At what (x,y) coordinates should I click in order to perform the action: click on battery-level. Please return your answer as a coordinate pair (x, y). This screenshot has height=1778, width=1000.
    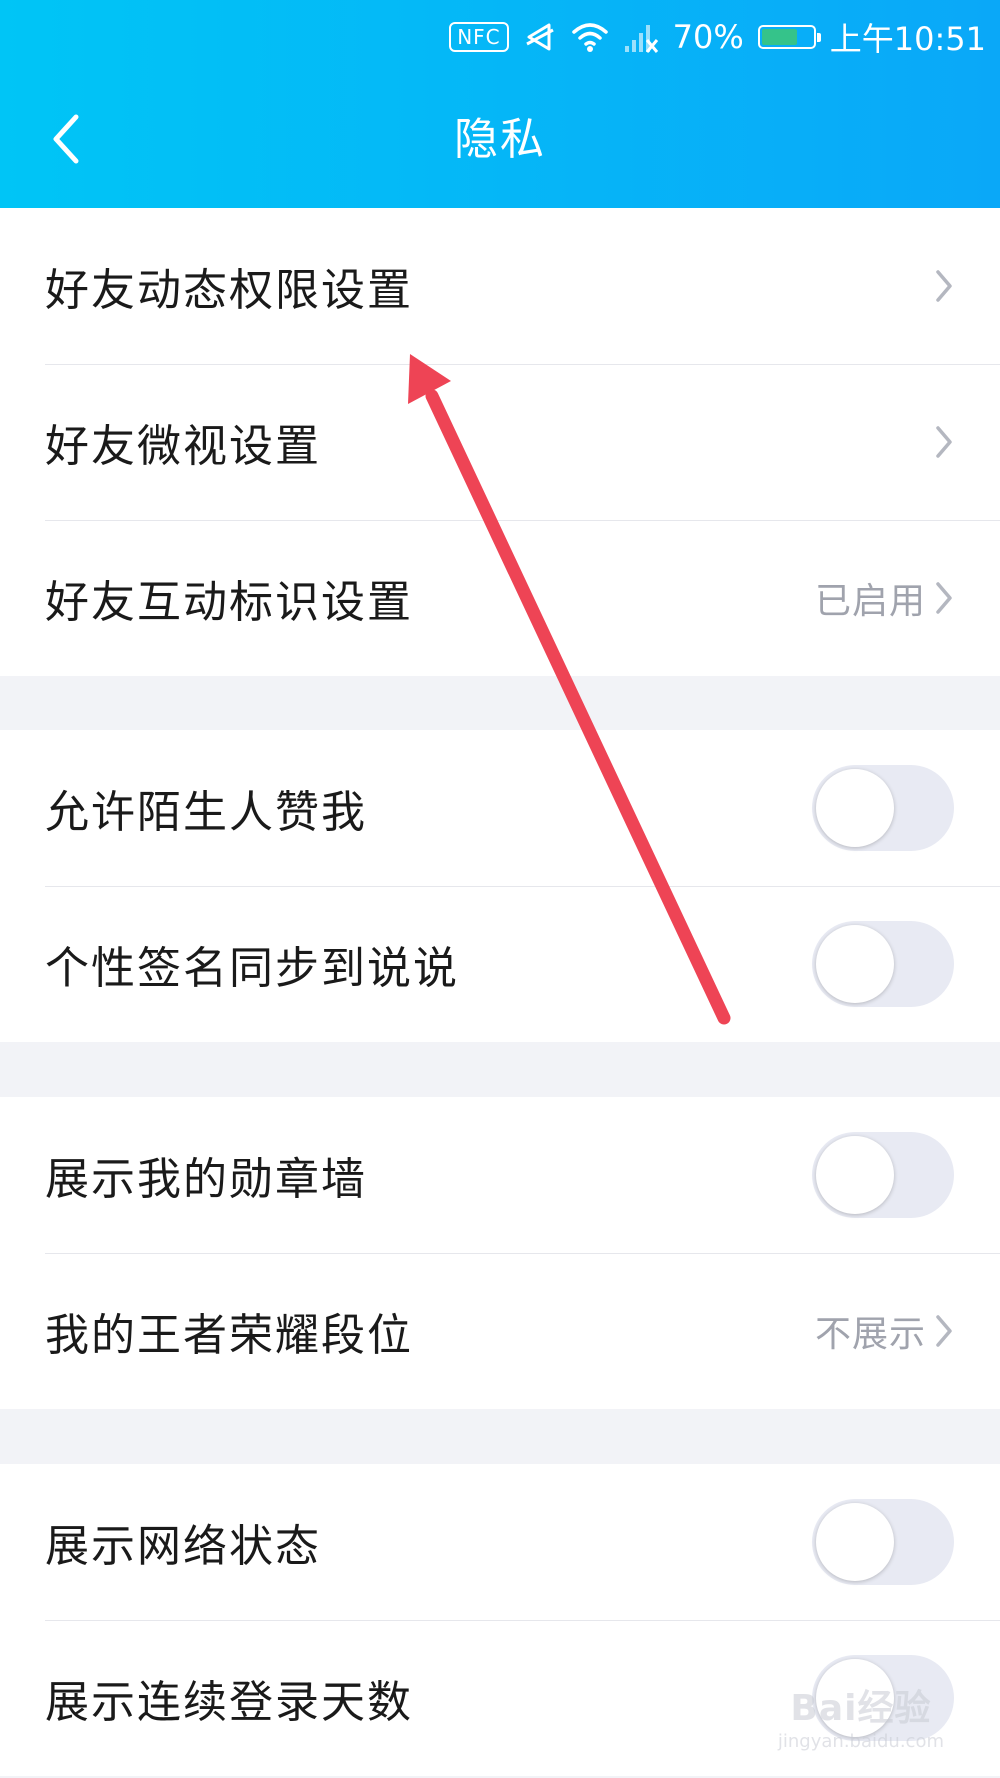
    Looking at the image, I should click on (779, 37).